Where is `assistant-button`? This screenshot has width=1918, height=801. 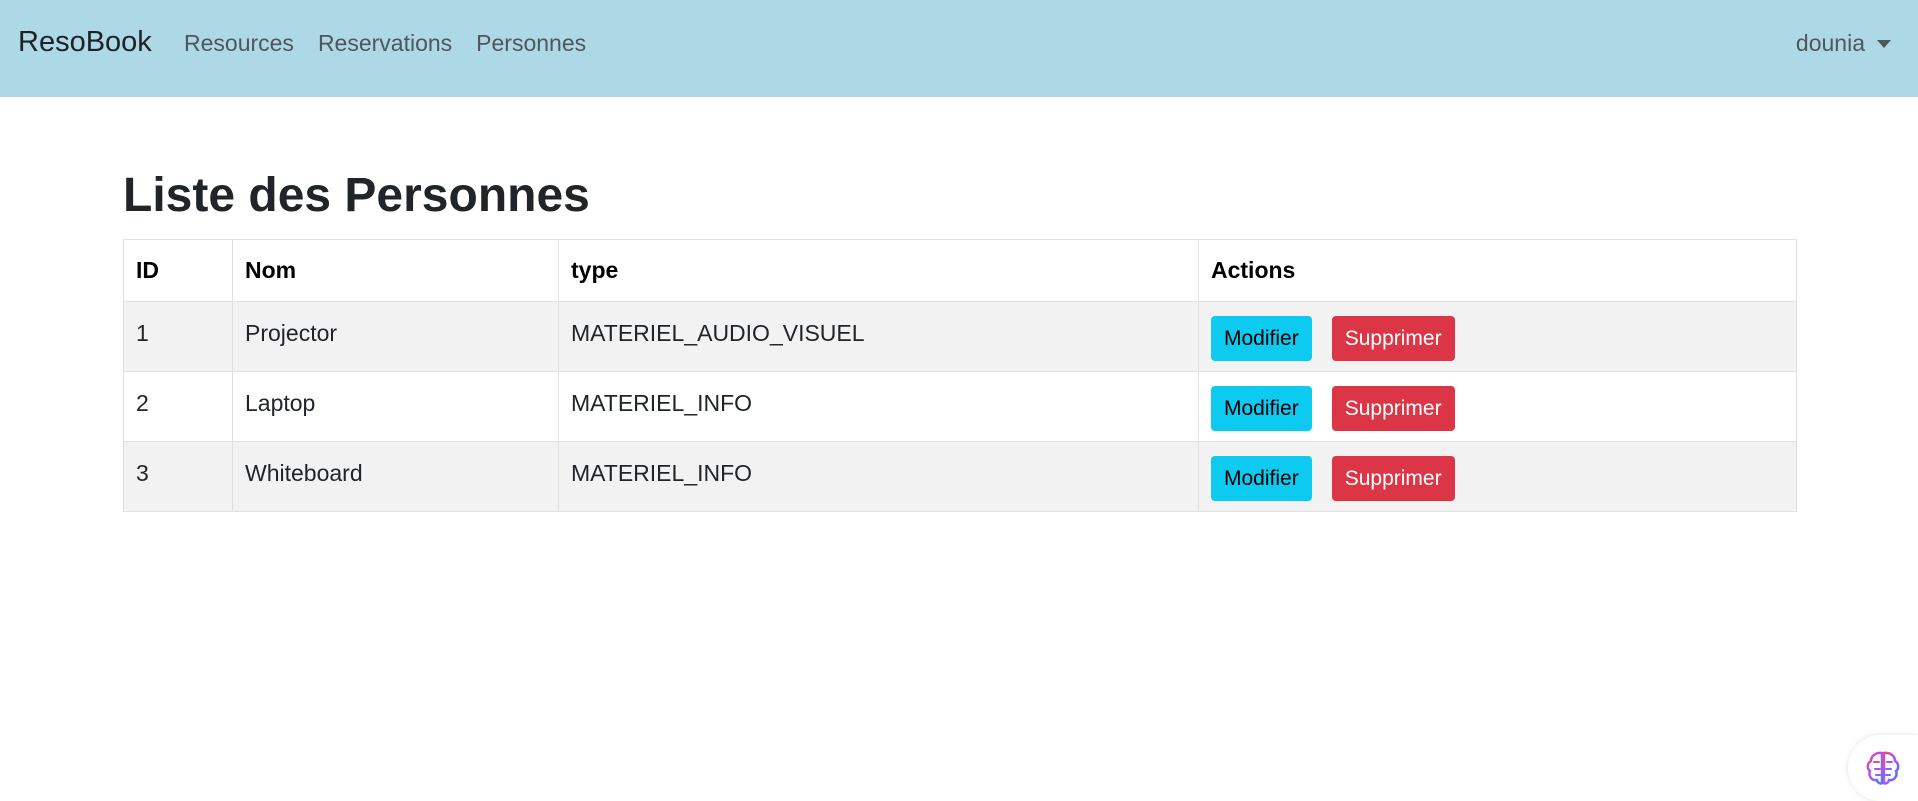 assistant-button is located at coordinates (1883, 768).